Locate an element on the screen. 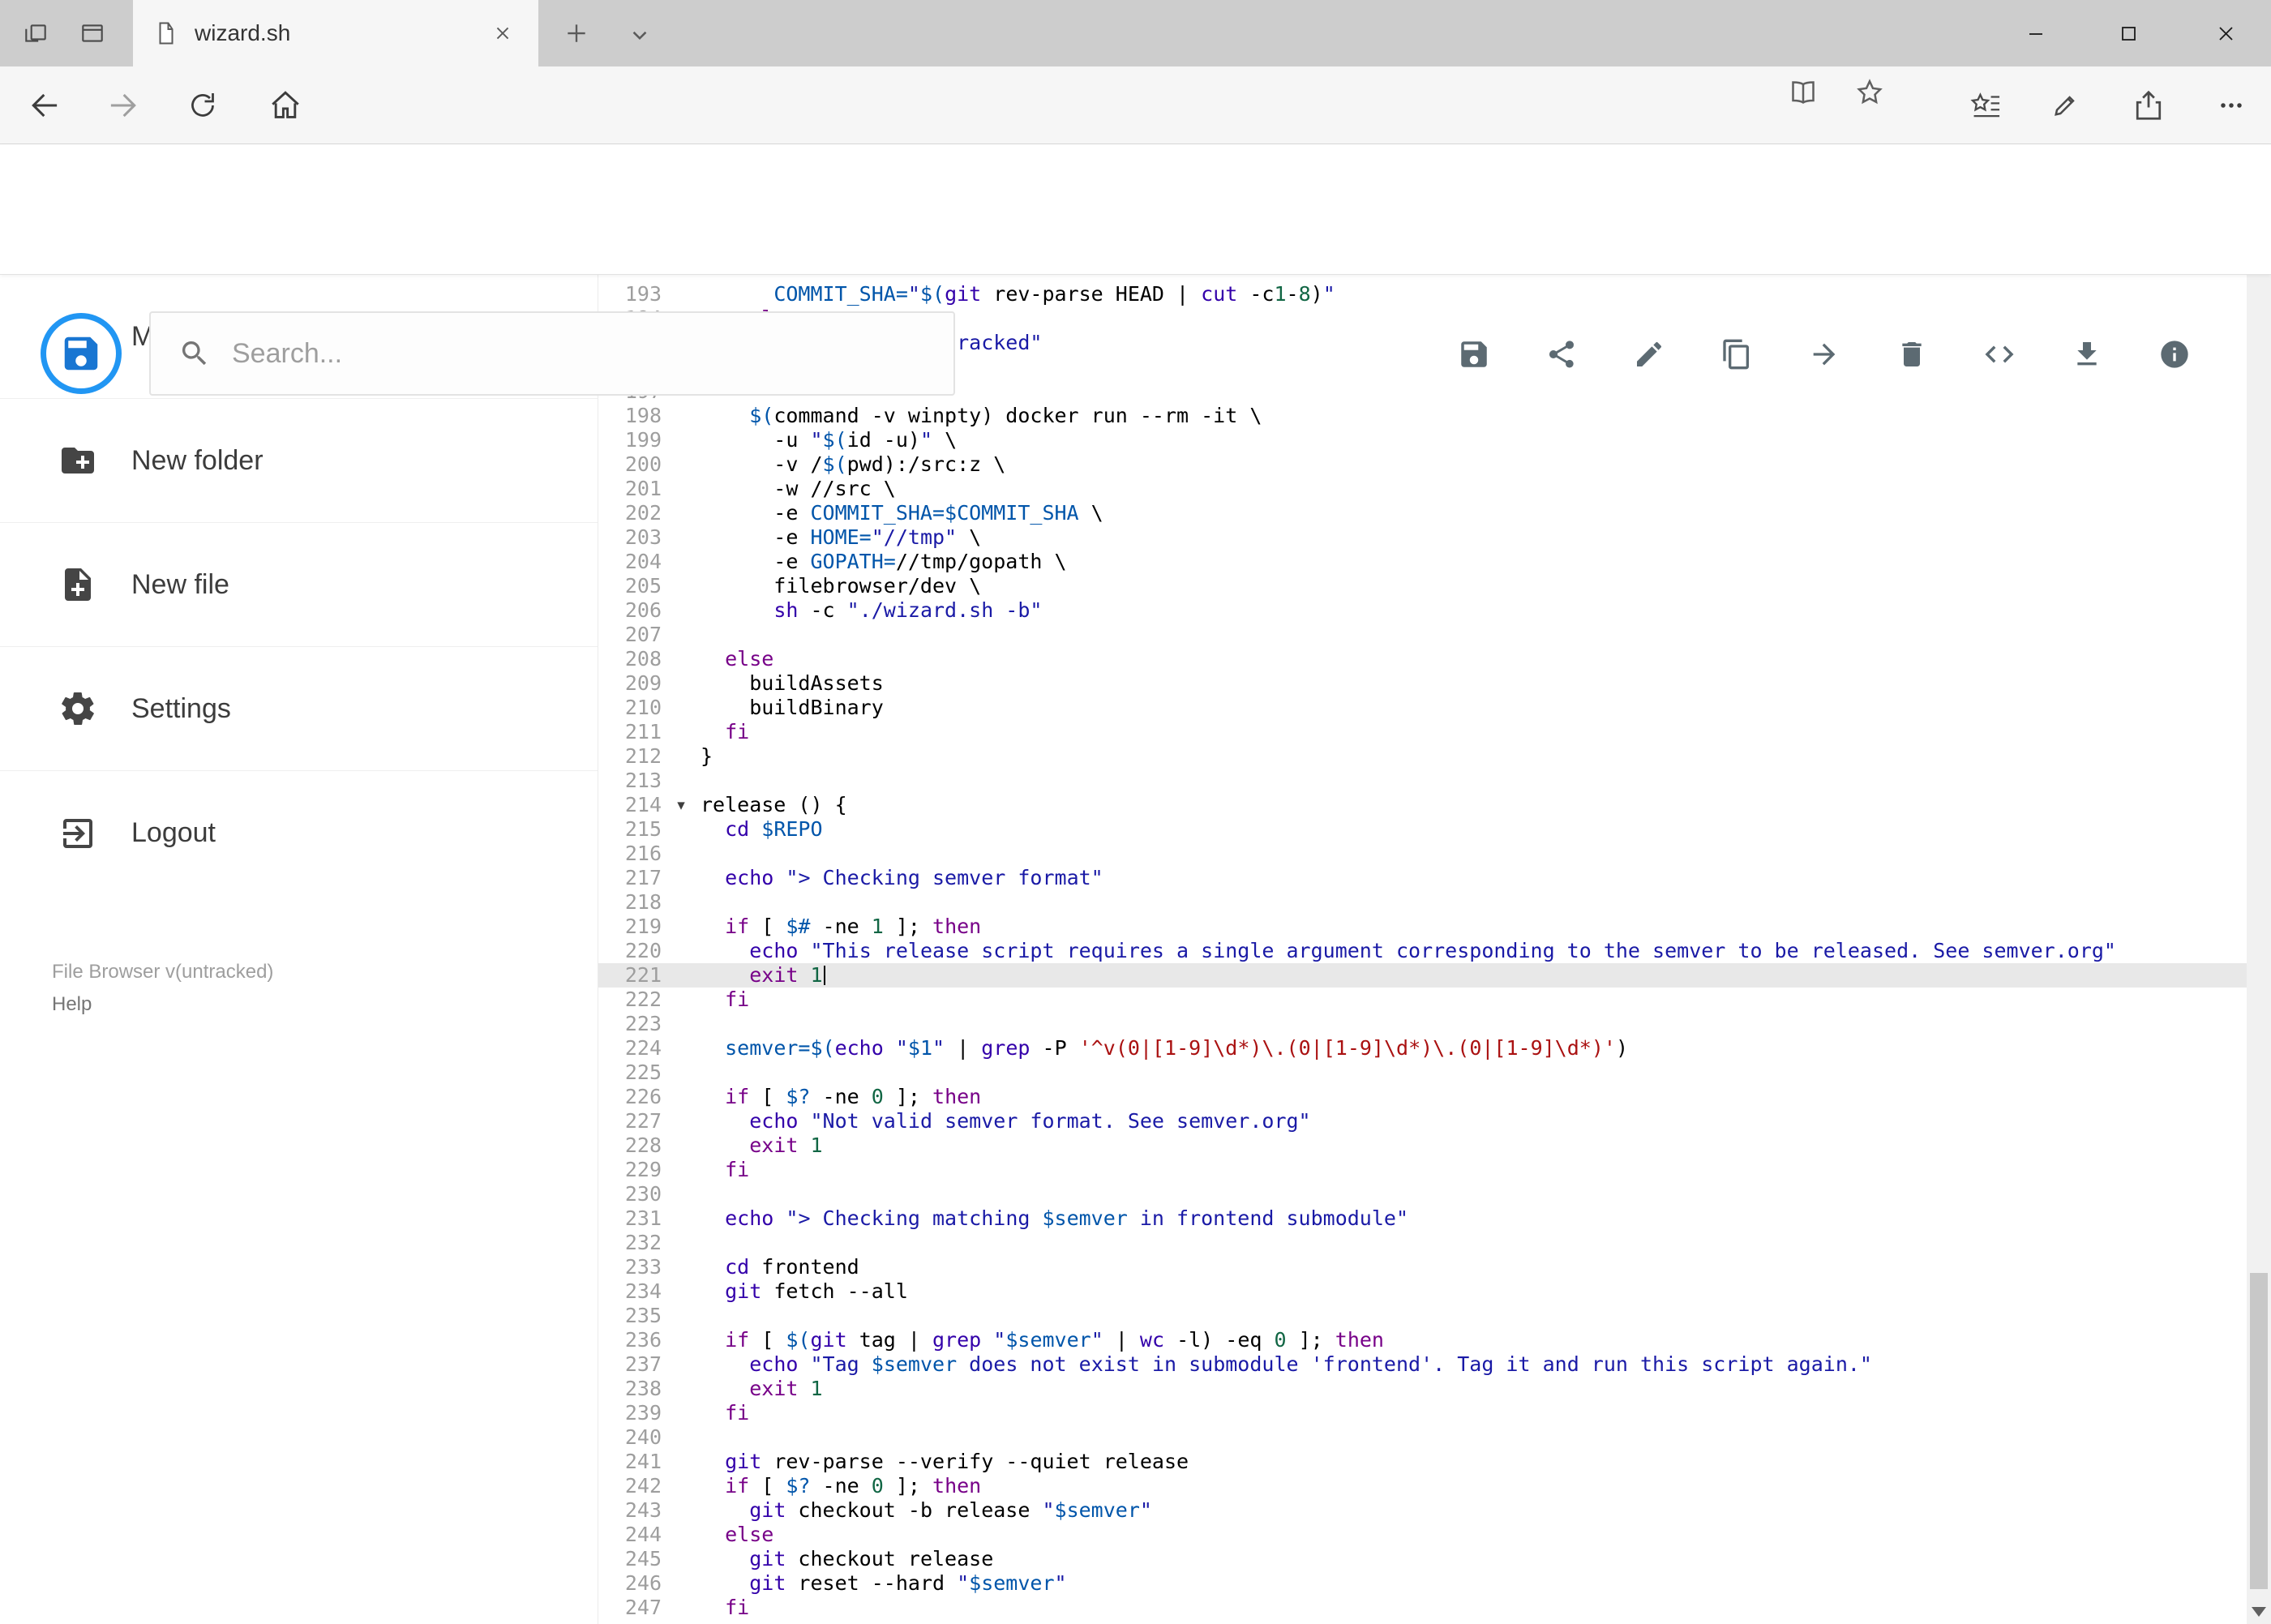 This screenshot has height=1624, width=2271. sidebar-item-settings: Settings is located at coordinates (299, 709).